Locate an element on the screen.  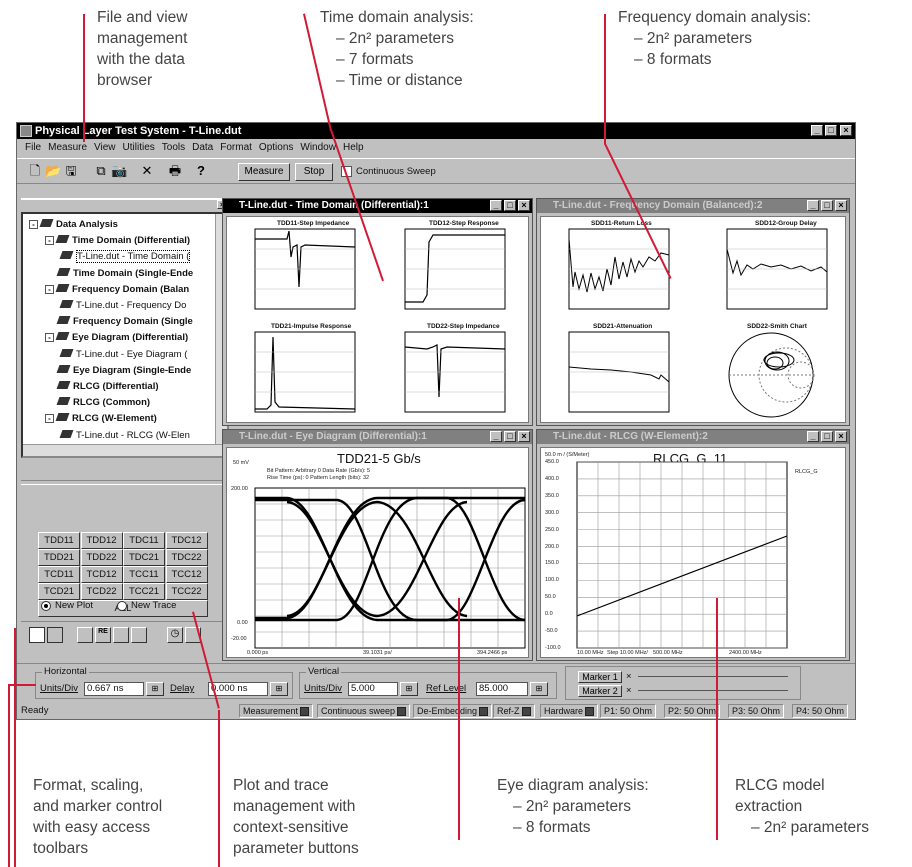
v-ref-stepper: ⊞ is located at coordinates (539, 689).